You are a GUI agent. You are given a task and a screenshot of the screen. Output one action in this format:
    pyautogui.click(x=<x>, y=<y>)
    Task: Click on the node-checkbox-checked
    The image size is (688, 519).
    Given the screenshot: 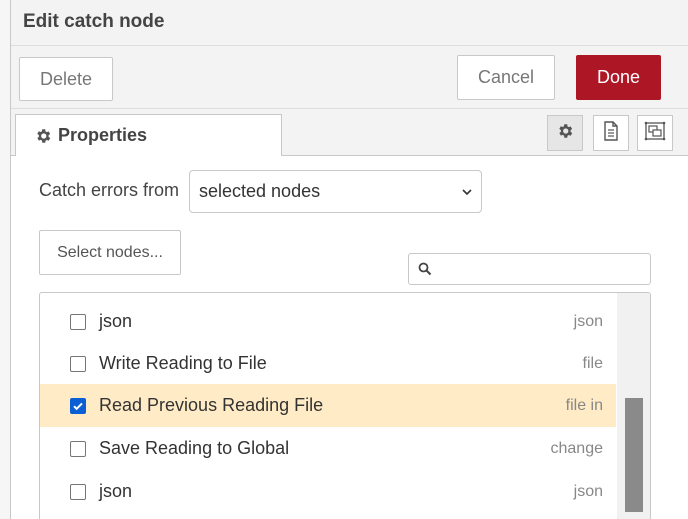 What is the action you would take?
    pyautogui.click(x=78, y=405)
    